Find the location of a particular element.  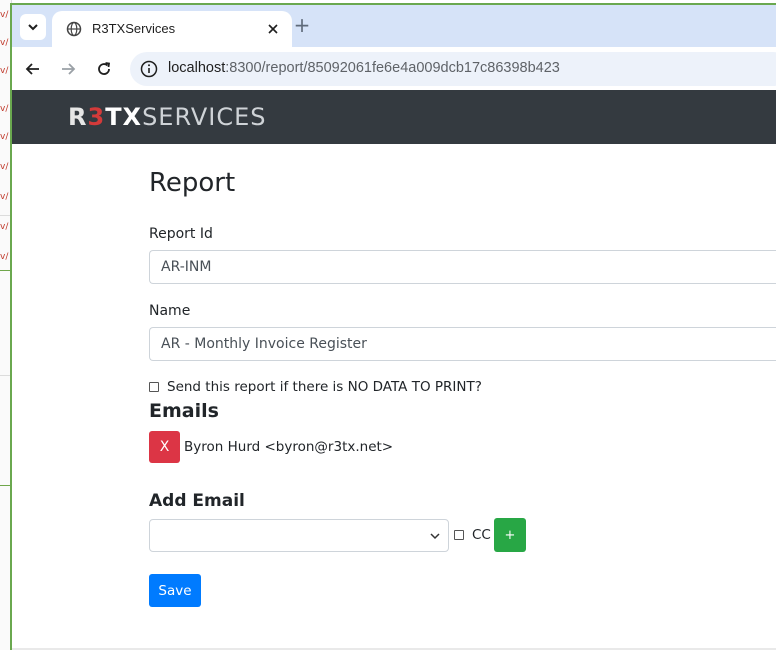

tab-close-button is located at coordinates (273, 29).